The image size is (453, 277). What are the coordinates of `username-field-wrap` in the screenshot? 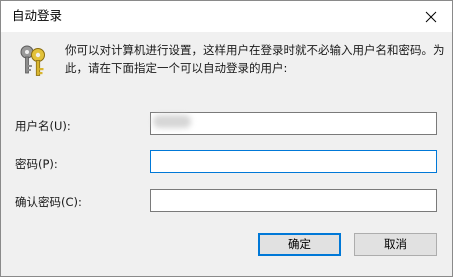 It's located at (293, 123).